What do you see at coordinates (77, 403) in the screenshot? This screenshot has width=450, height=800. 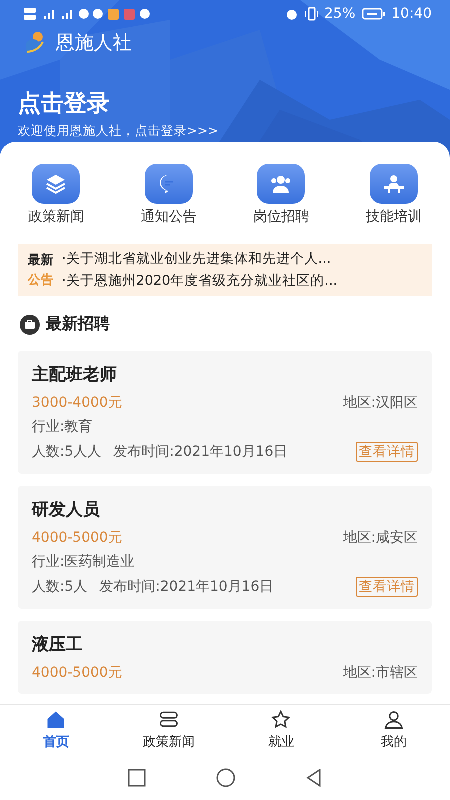 I see `salary-text: 3000-4000元` at bounding box center [77, 403].